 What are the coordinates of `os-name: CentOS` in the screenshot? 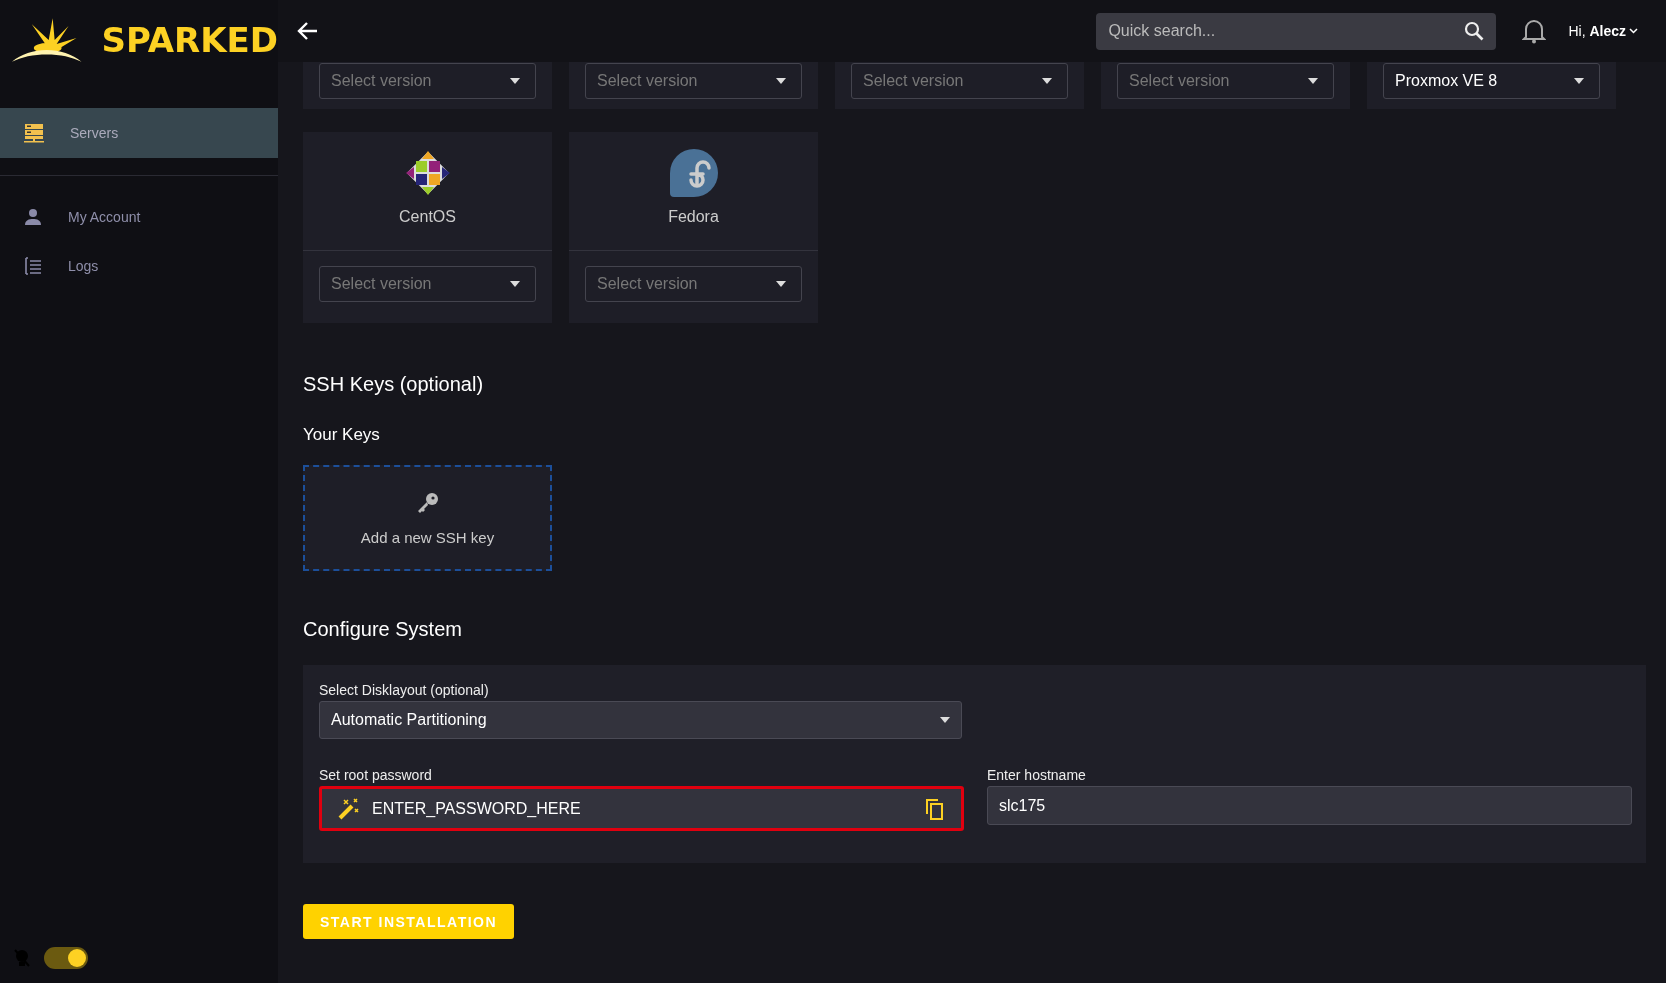 It's located at (427, 217).